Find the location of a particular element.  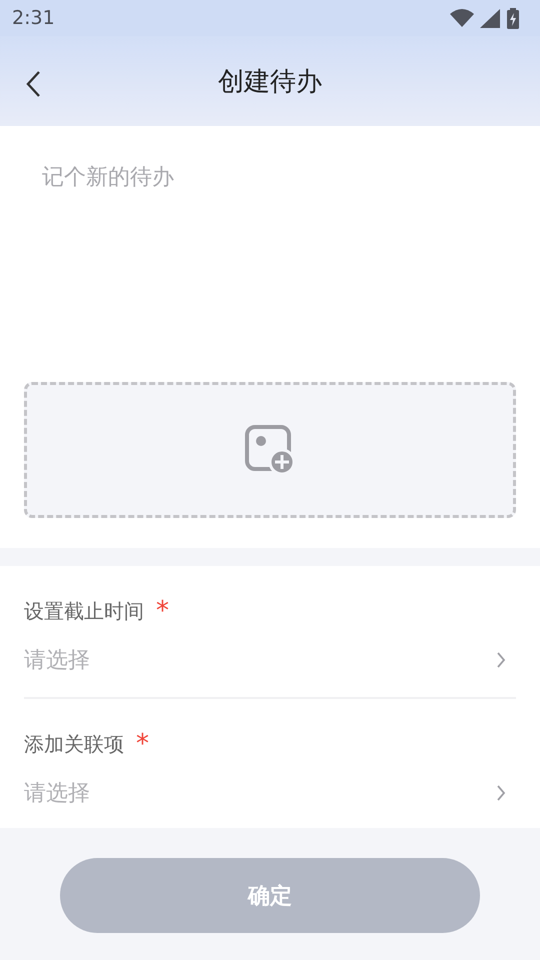

page-title: 创建待办 is located at coordinates (270, 82).